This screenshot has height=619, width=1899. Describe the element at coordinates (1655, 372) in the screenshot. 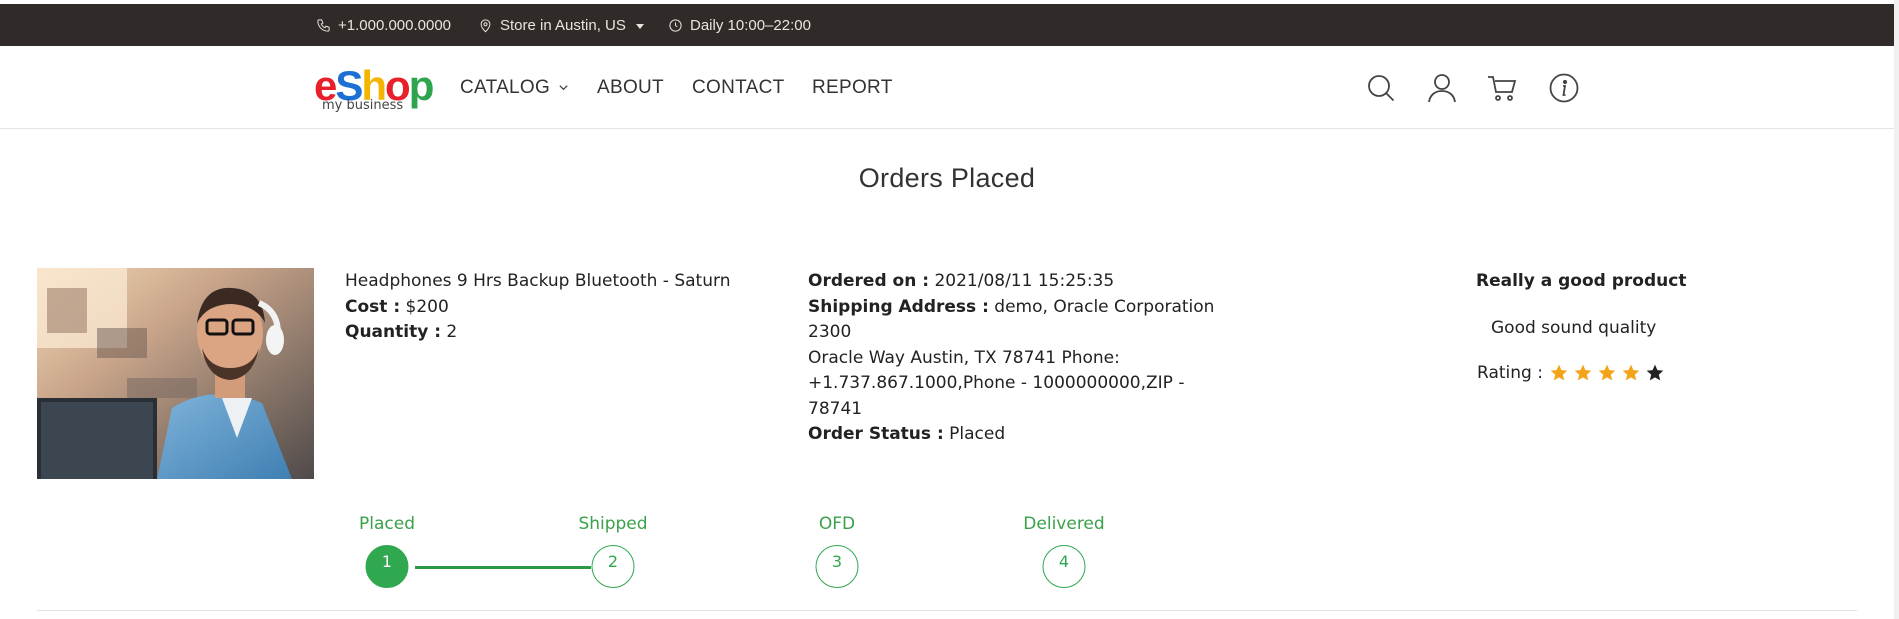

I see `star-empty-icon` at that location.